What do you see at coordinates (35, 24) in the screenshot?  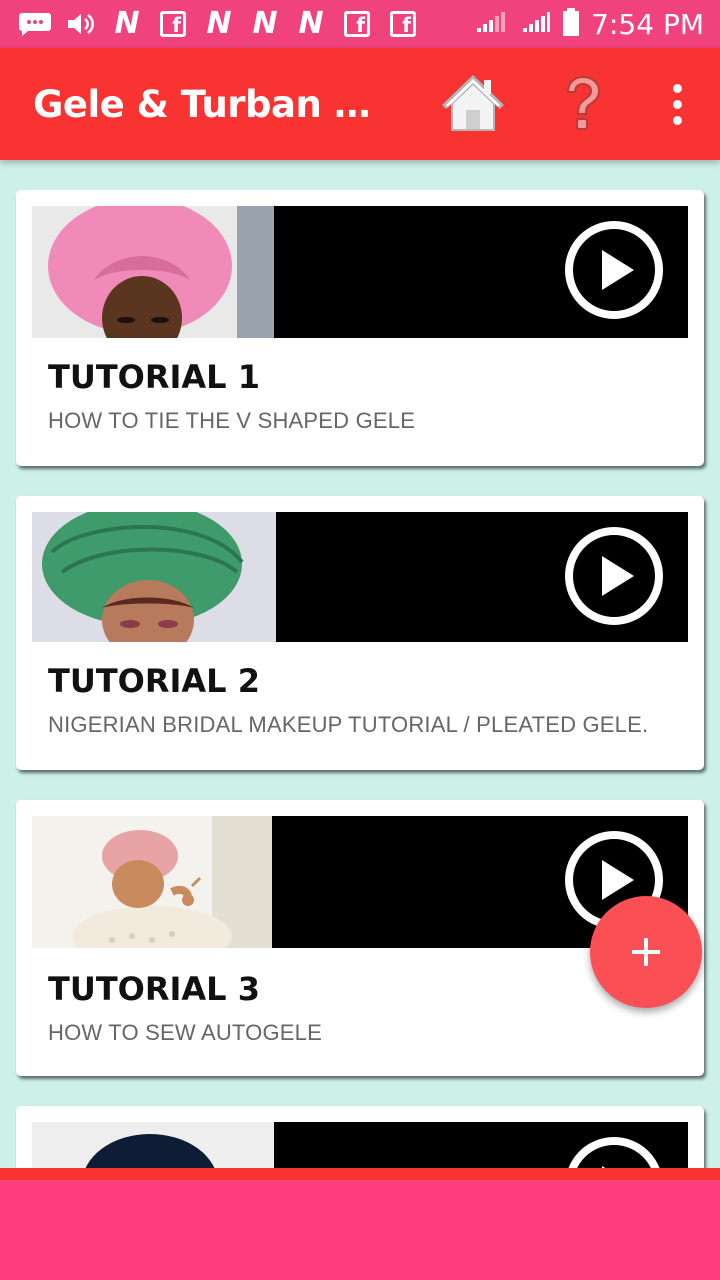 I see `message-icon` at bounding box center [35, 24].